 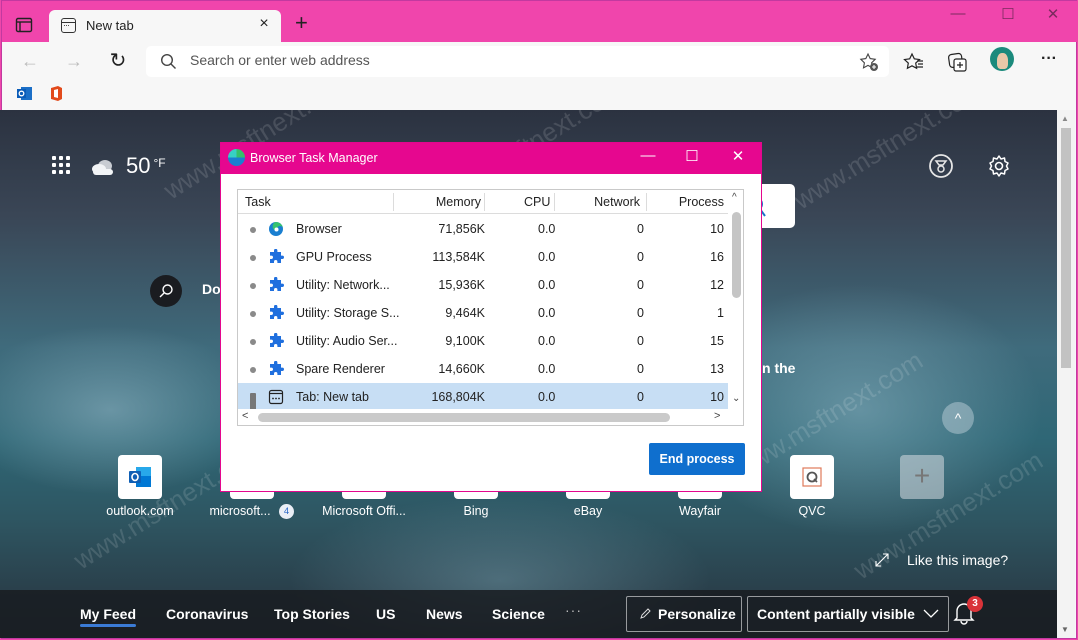 I want to click on quick-link-label: eBay, so click(x=588, y=511).